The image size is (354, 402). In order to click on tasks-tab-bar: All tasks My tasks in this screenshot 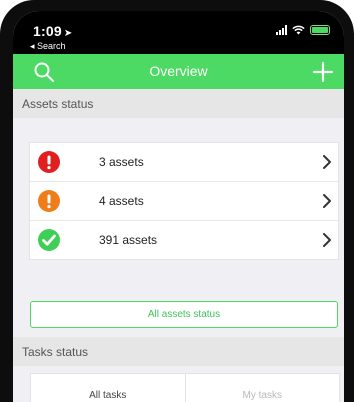, I will do `click(185, 387)`.